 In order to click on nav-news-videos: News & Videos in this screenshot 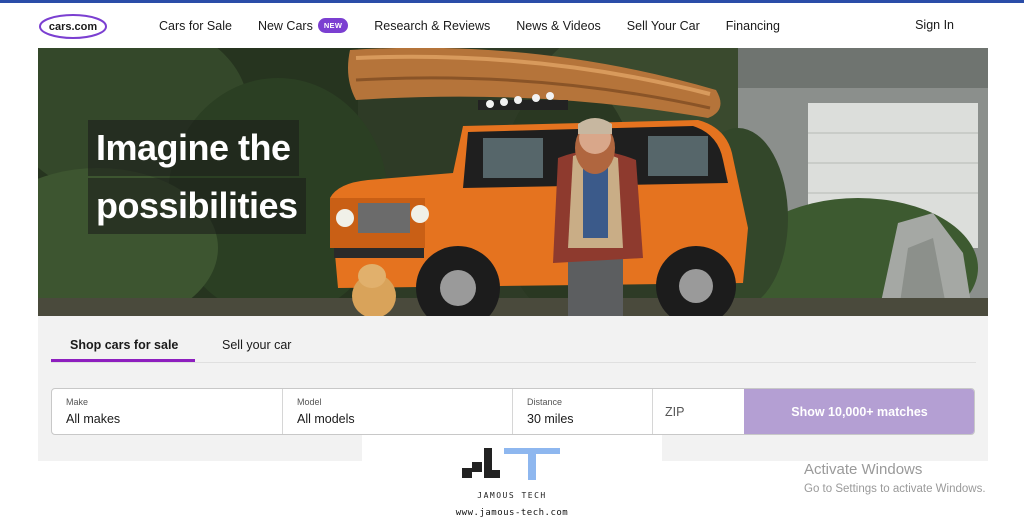, I will do `click(558, 26)`.